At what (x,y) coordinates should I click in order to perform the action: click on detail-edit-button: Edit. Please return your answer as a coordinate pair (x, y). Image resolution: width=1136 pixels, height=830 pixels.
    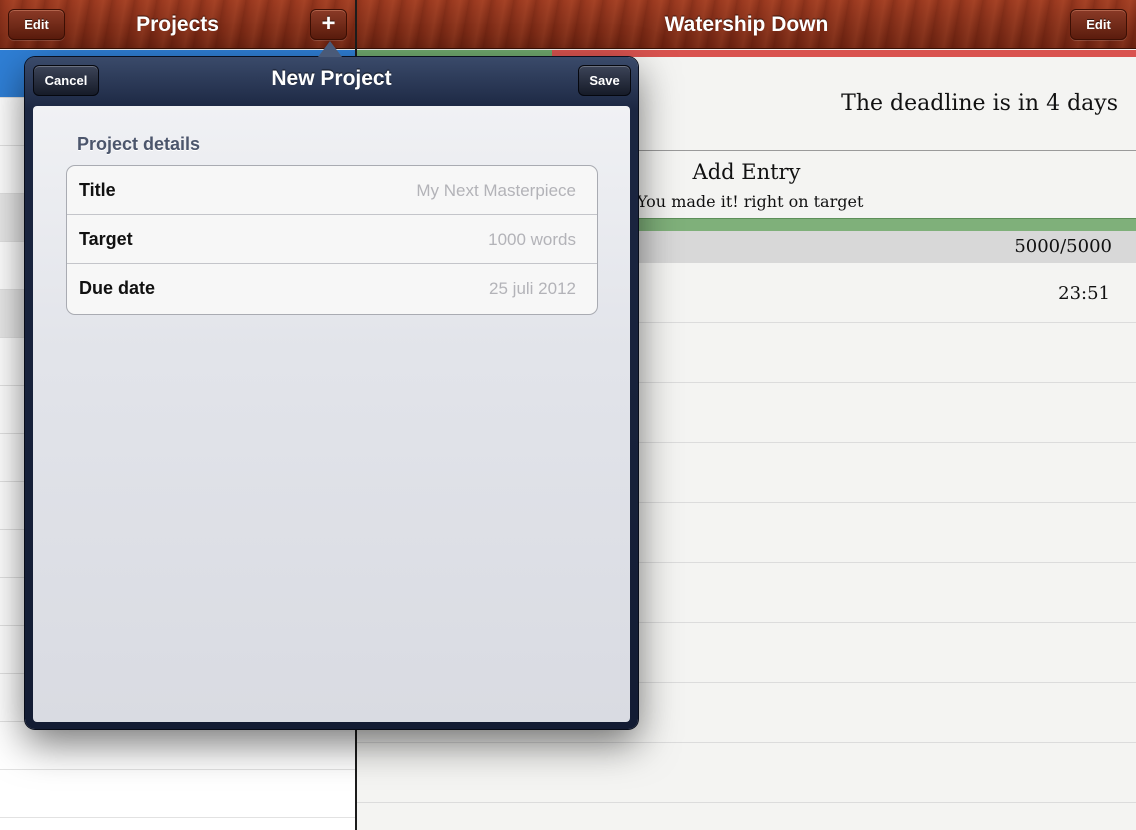
    Looking at the image, I should click on (1098, 24).